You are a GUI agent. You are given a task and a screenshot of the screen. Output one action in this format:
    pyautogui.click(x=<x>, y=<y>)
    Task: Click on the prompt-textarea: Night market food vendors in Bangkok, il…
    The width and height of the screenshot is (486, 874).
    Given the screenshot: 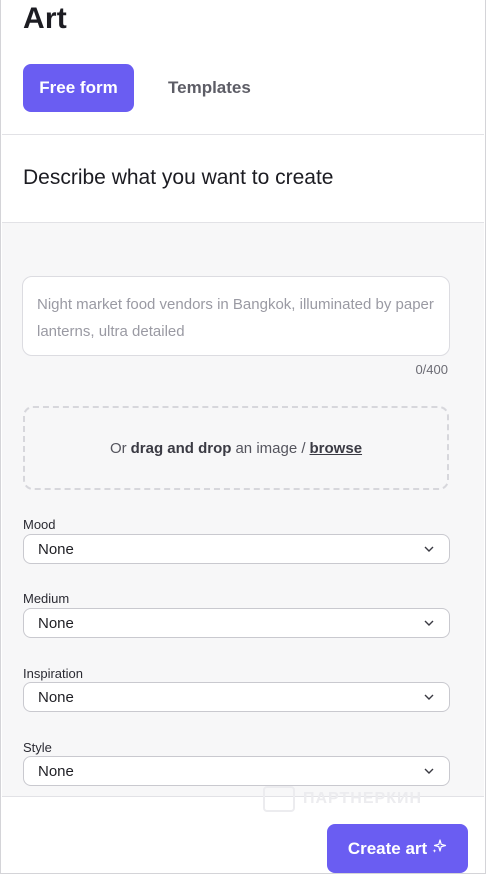 What is the action you would take?
    pyautogui.click(x=236, y=316)
    